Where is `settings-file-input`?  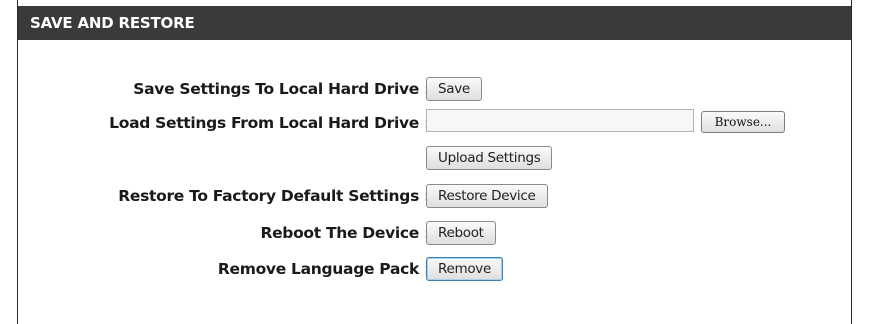
settings-file-input is located at coordinates (560, 120).